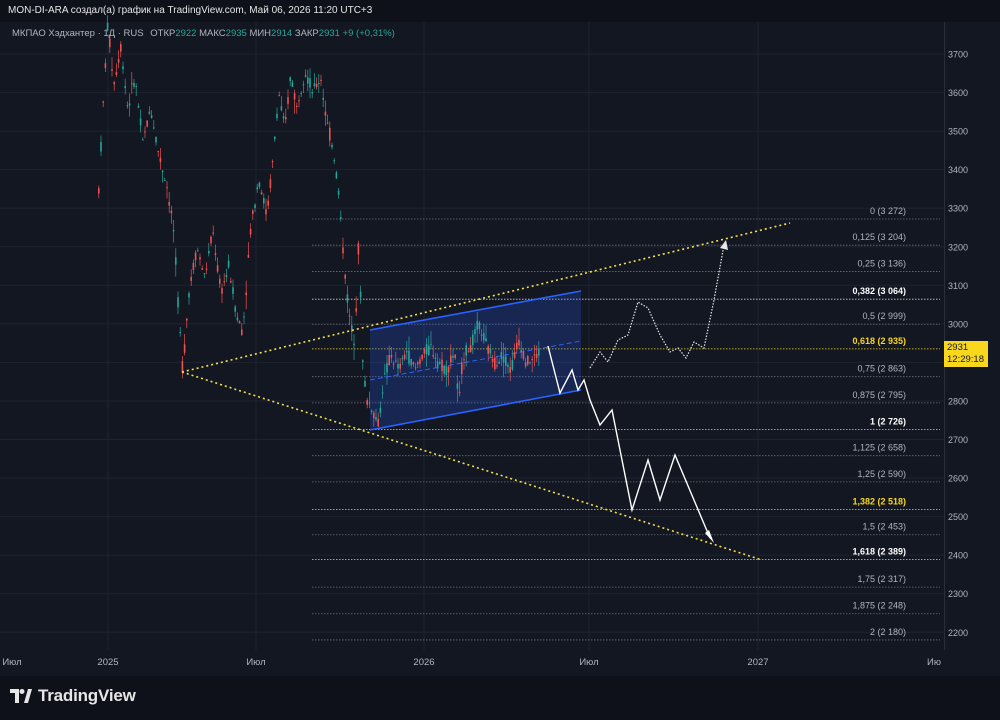  What do you see at coordinates (958, 209) in the screenshot?
I see `price-tick-label: 3300` at bounding box center [958, 209].